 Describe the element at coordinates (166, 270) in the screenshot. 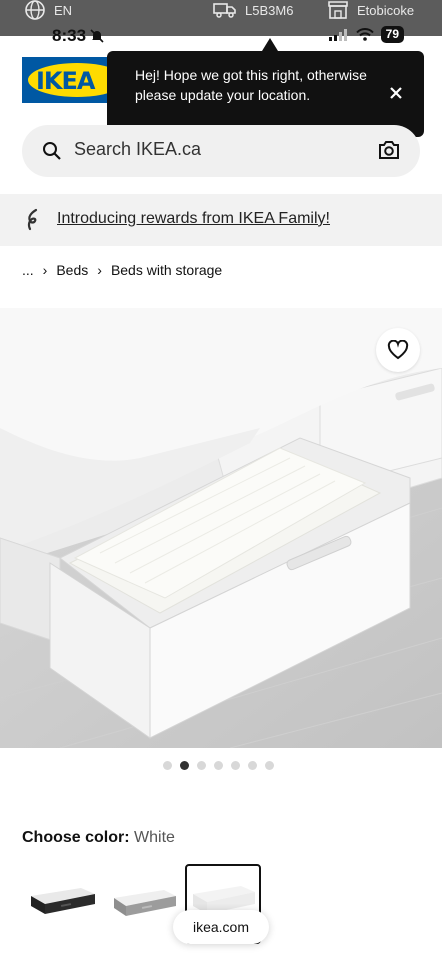

I see `breadcrumb-beds-with-storage: Beds with storage` at that location.